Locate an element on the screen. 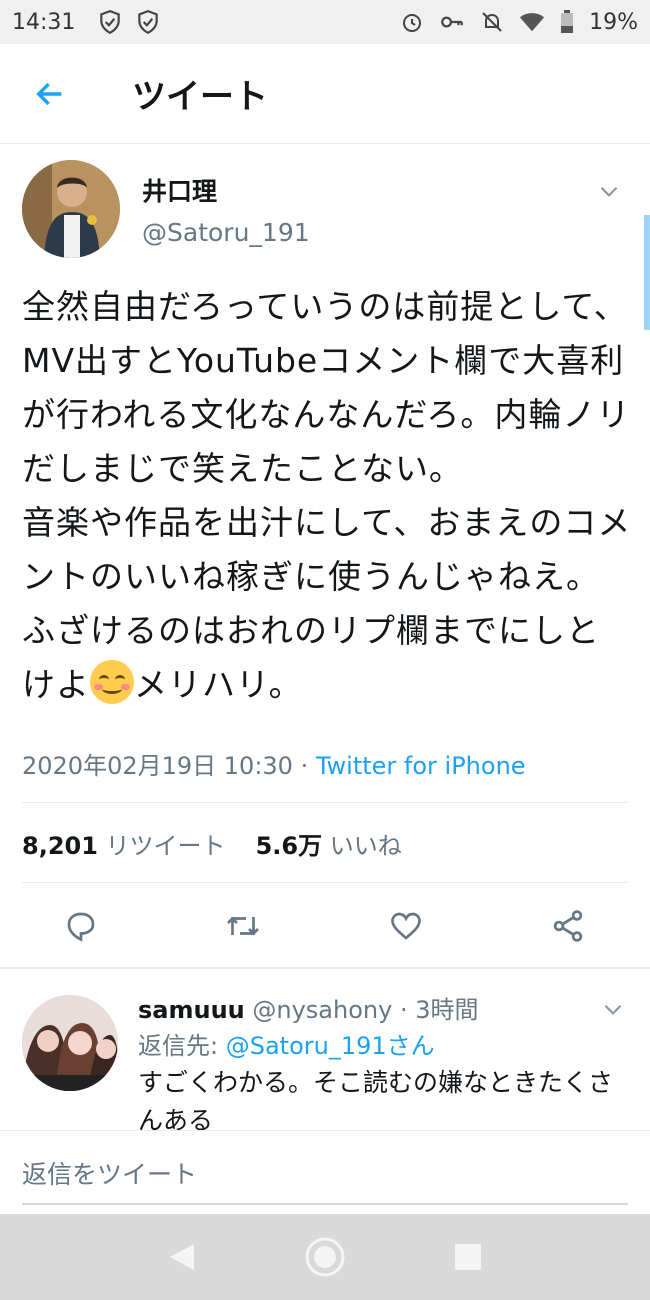 Image resolution: width=650 pixels, height=1300 pixels. tweet-meta: 2020年02月19日 10:30 · Twitter for iPhone is located at coordinates (274, 763).